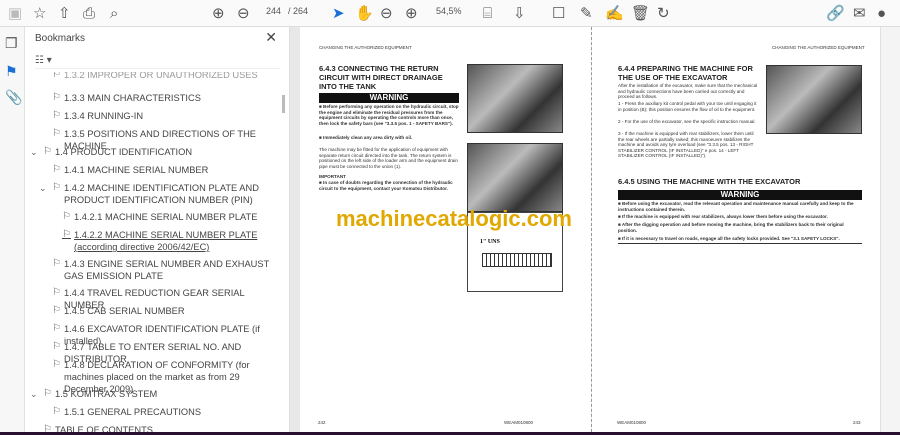 The height and width of the screenshot is (435, 900). I want to click on watermark: machinecatalogic.com, so click(454, 218).